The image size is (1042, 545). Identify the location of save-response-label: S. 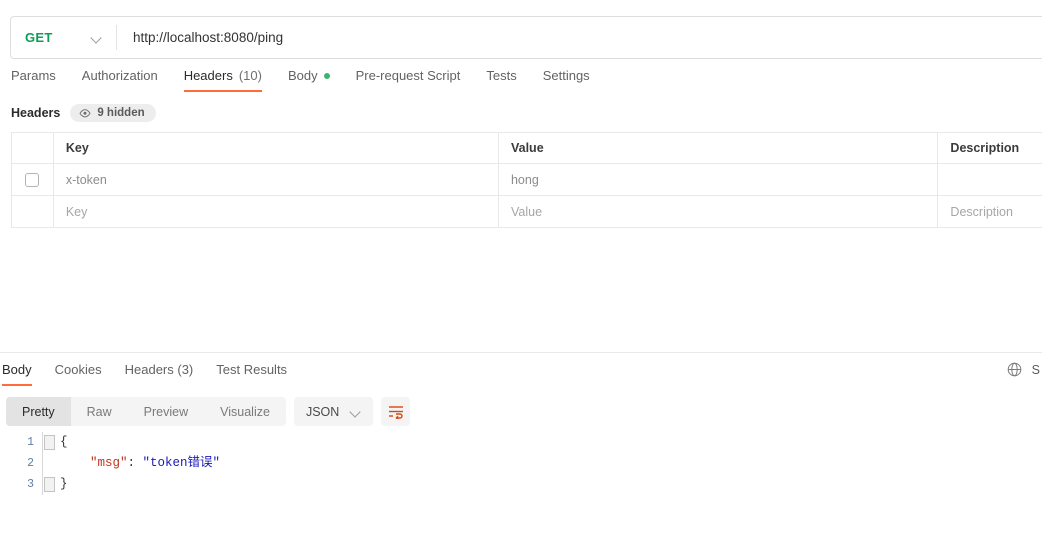
(1036, 370).